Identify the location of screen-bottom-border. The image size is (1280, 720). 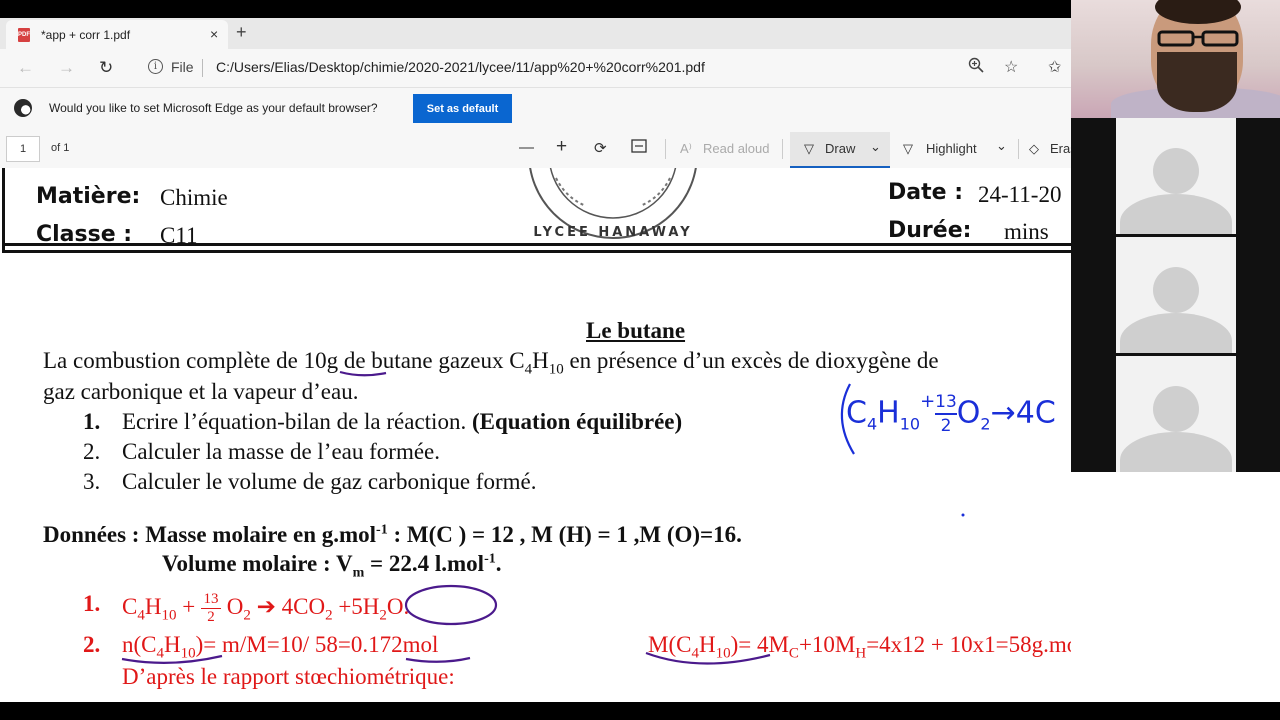
(640, 711).